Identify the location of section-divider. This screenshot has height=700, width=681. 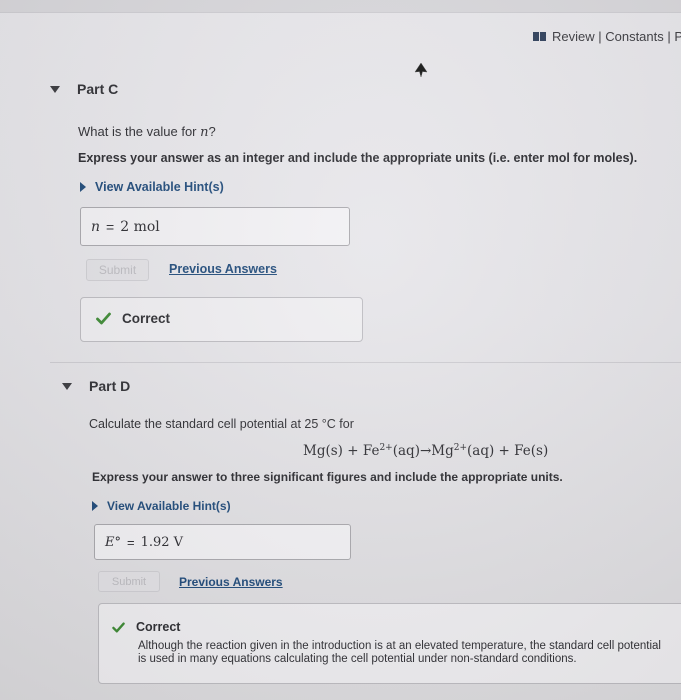
(365, 362).